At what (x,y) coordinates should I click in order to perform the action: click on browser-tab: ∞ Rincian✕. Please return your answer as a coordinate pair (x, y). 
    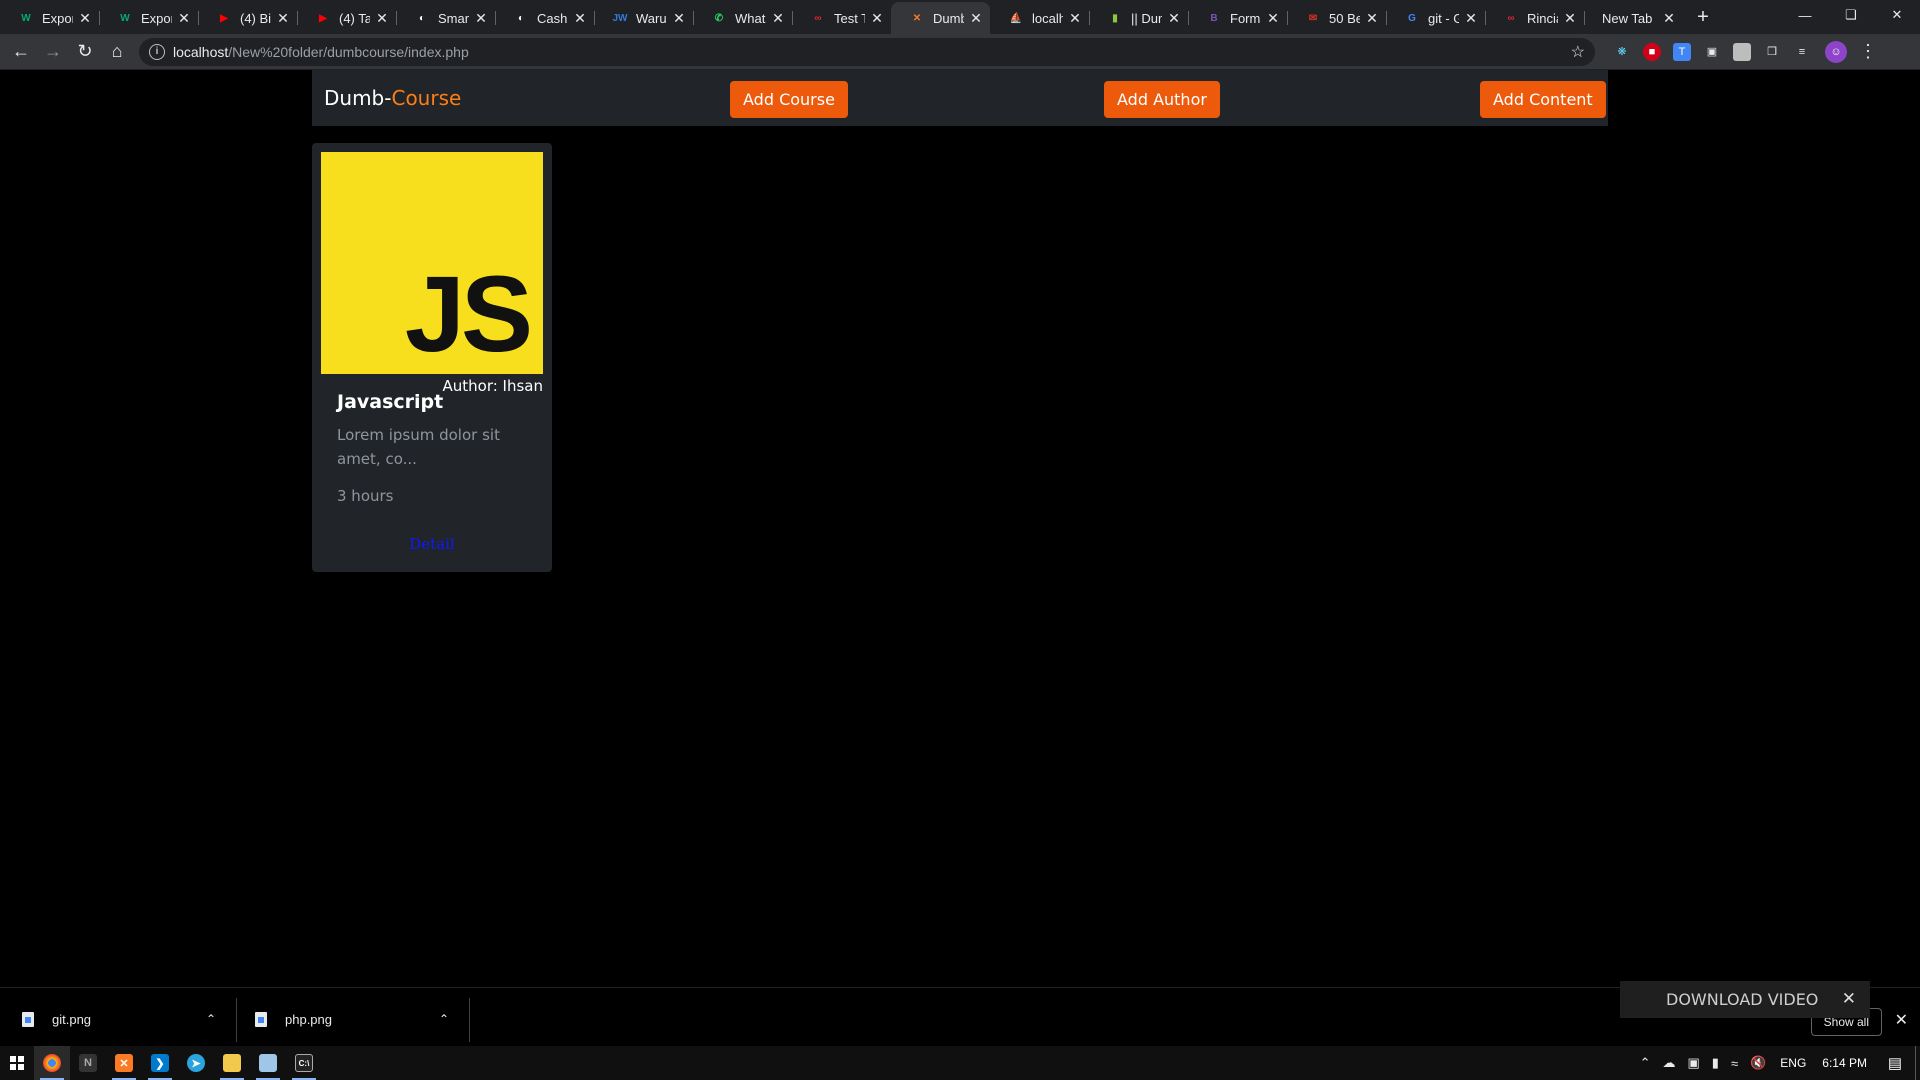
    Looking at the image, I should click on (1534, 18).